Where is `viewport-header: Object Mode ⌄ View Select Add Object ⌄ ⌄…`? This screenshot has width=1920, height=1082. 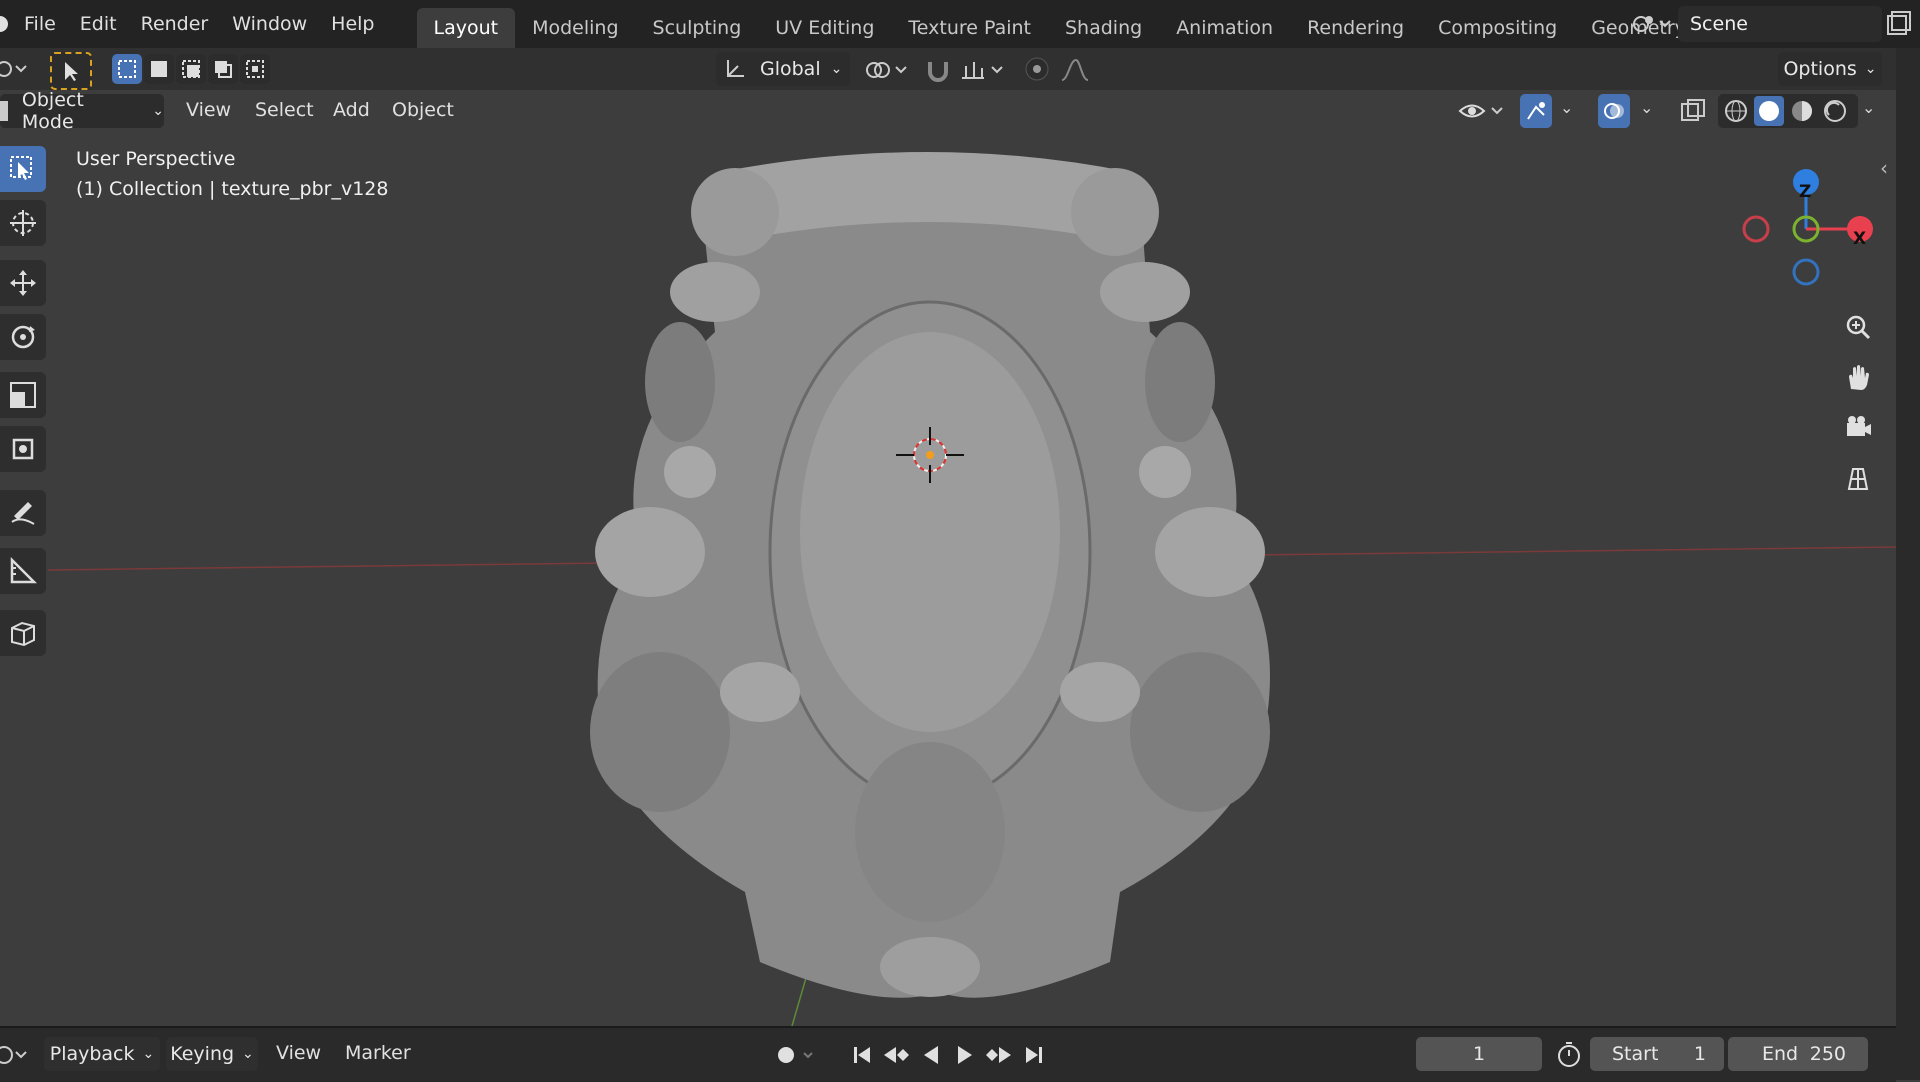
viewport-header: Object Mode ⌄ View Select Add Object ⌄ ⌄… is located at coordinates (948, 111).